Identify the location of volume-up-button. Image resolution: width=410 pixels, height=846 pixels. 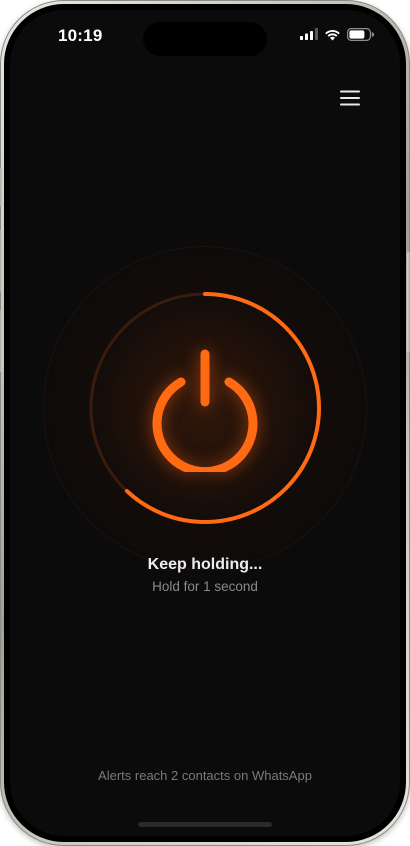
(1, 261).